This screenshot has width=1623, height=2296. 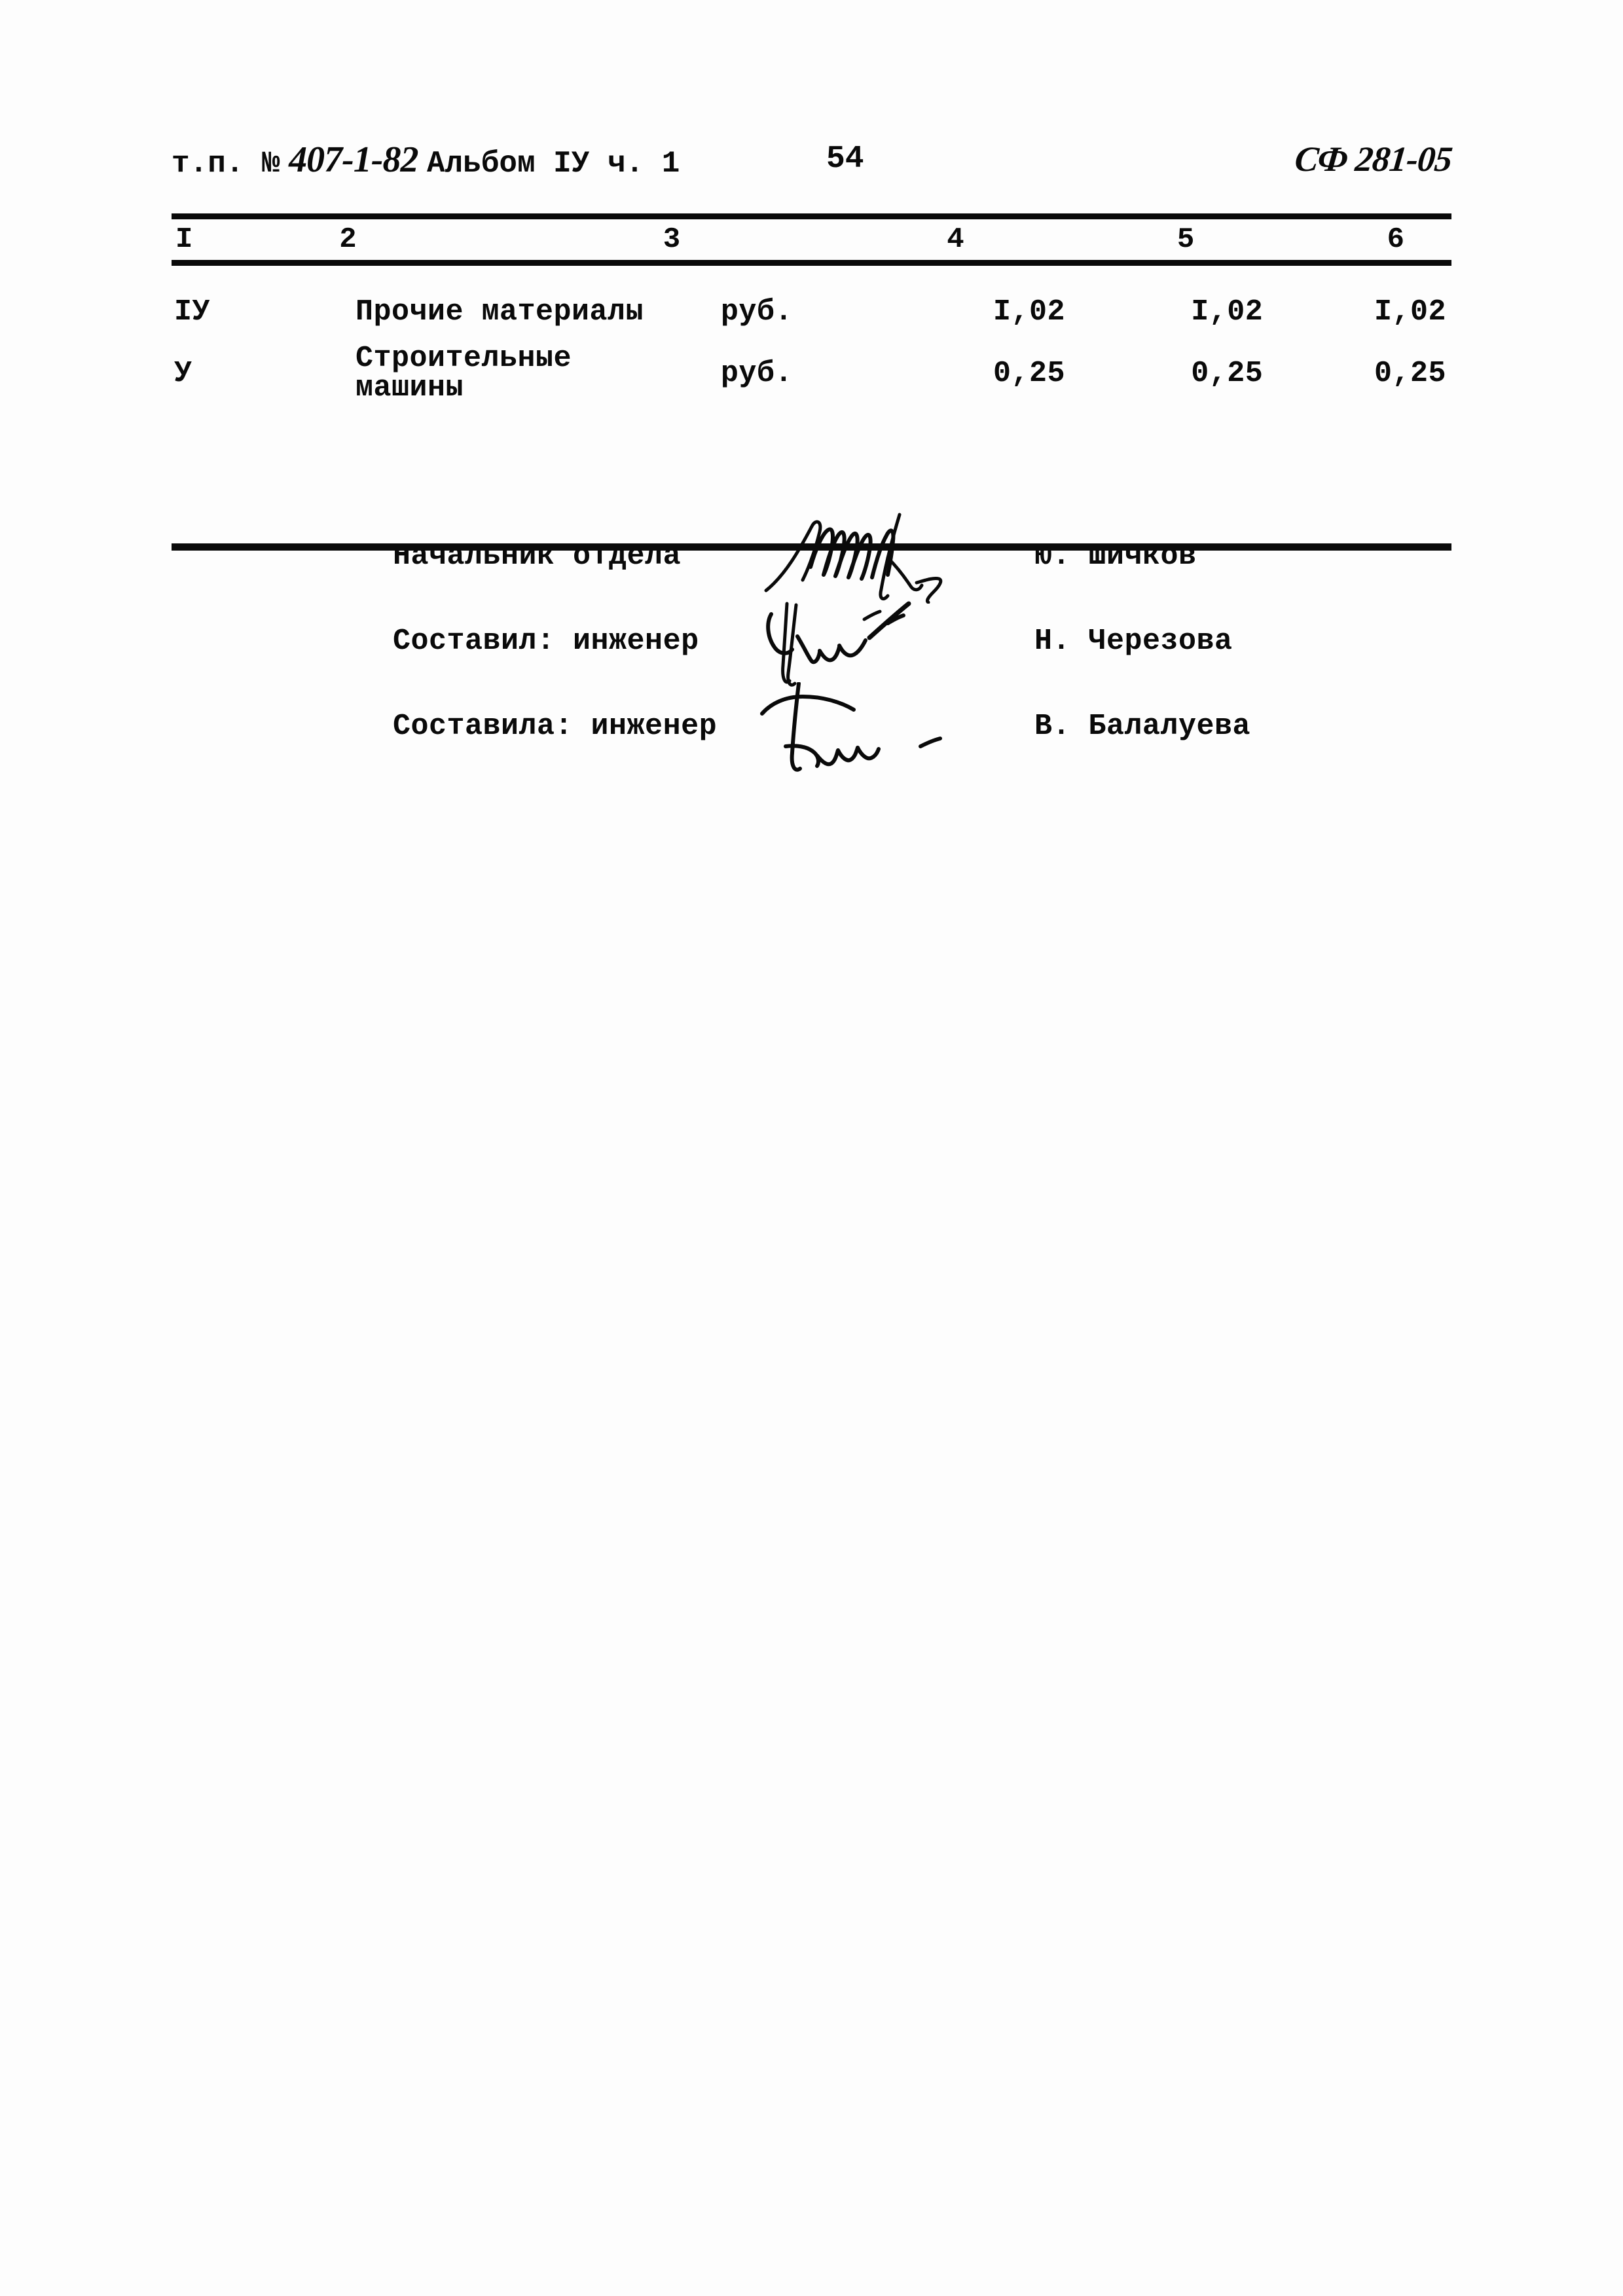 I want to click on row-name: Прочие материалы, so click(x=499, y=312).